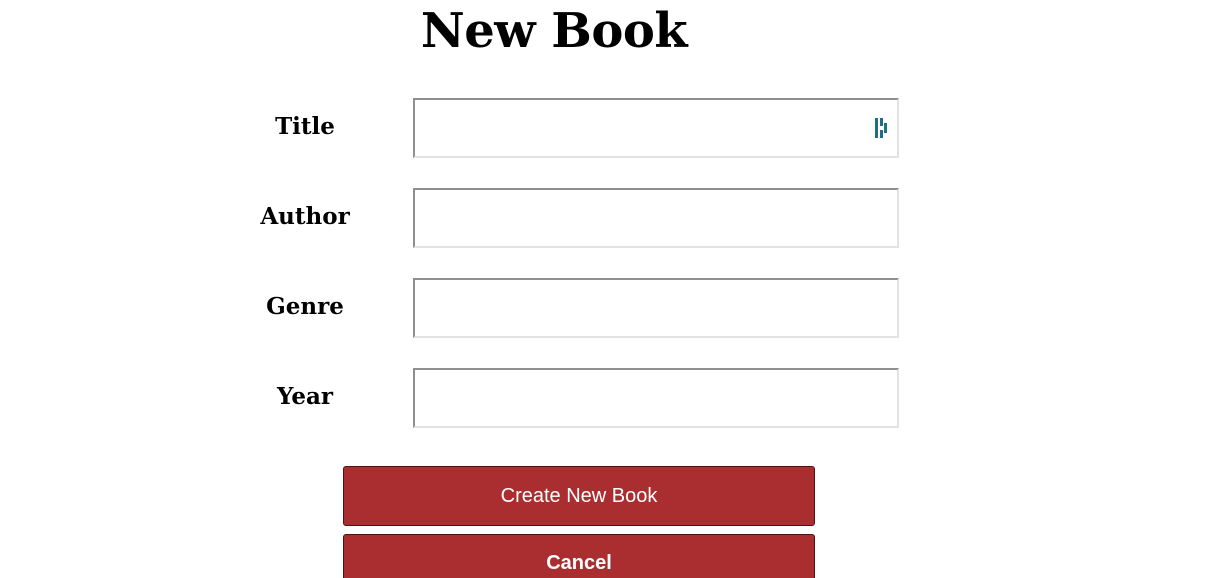  I want to click on genre-label: Genre, so click(305, 306).